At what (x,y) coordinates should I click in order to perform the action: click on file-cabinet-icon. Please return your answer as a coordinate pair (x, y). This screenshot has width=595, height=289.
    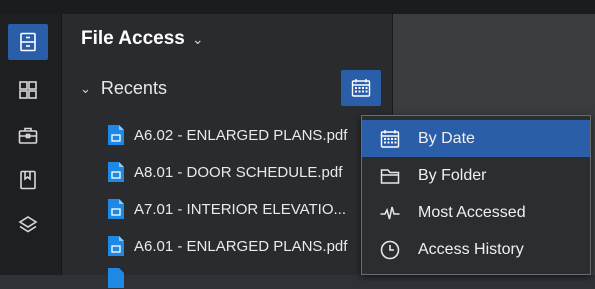
    Looking at the image, I should click on (28, 42).